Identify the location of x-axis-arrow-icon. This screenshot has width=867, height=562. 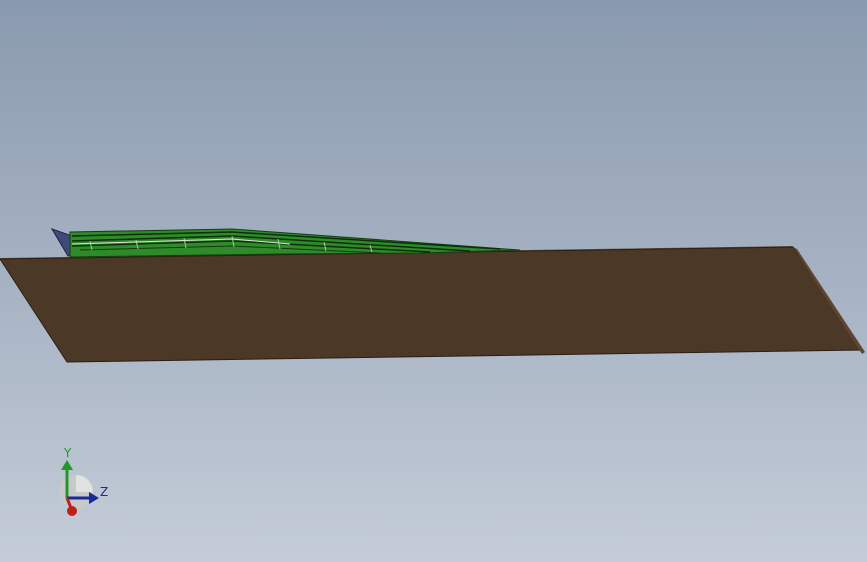
(72, 511).